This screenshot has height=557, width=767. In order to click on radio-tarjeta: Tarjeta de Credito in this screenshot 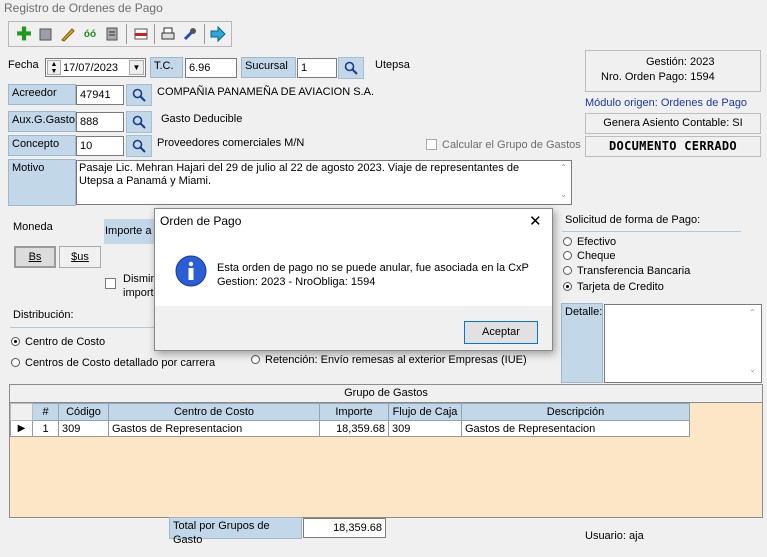, I will do `click(613, 287)`.